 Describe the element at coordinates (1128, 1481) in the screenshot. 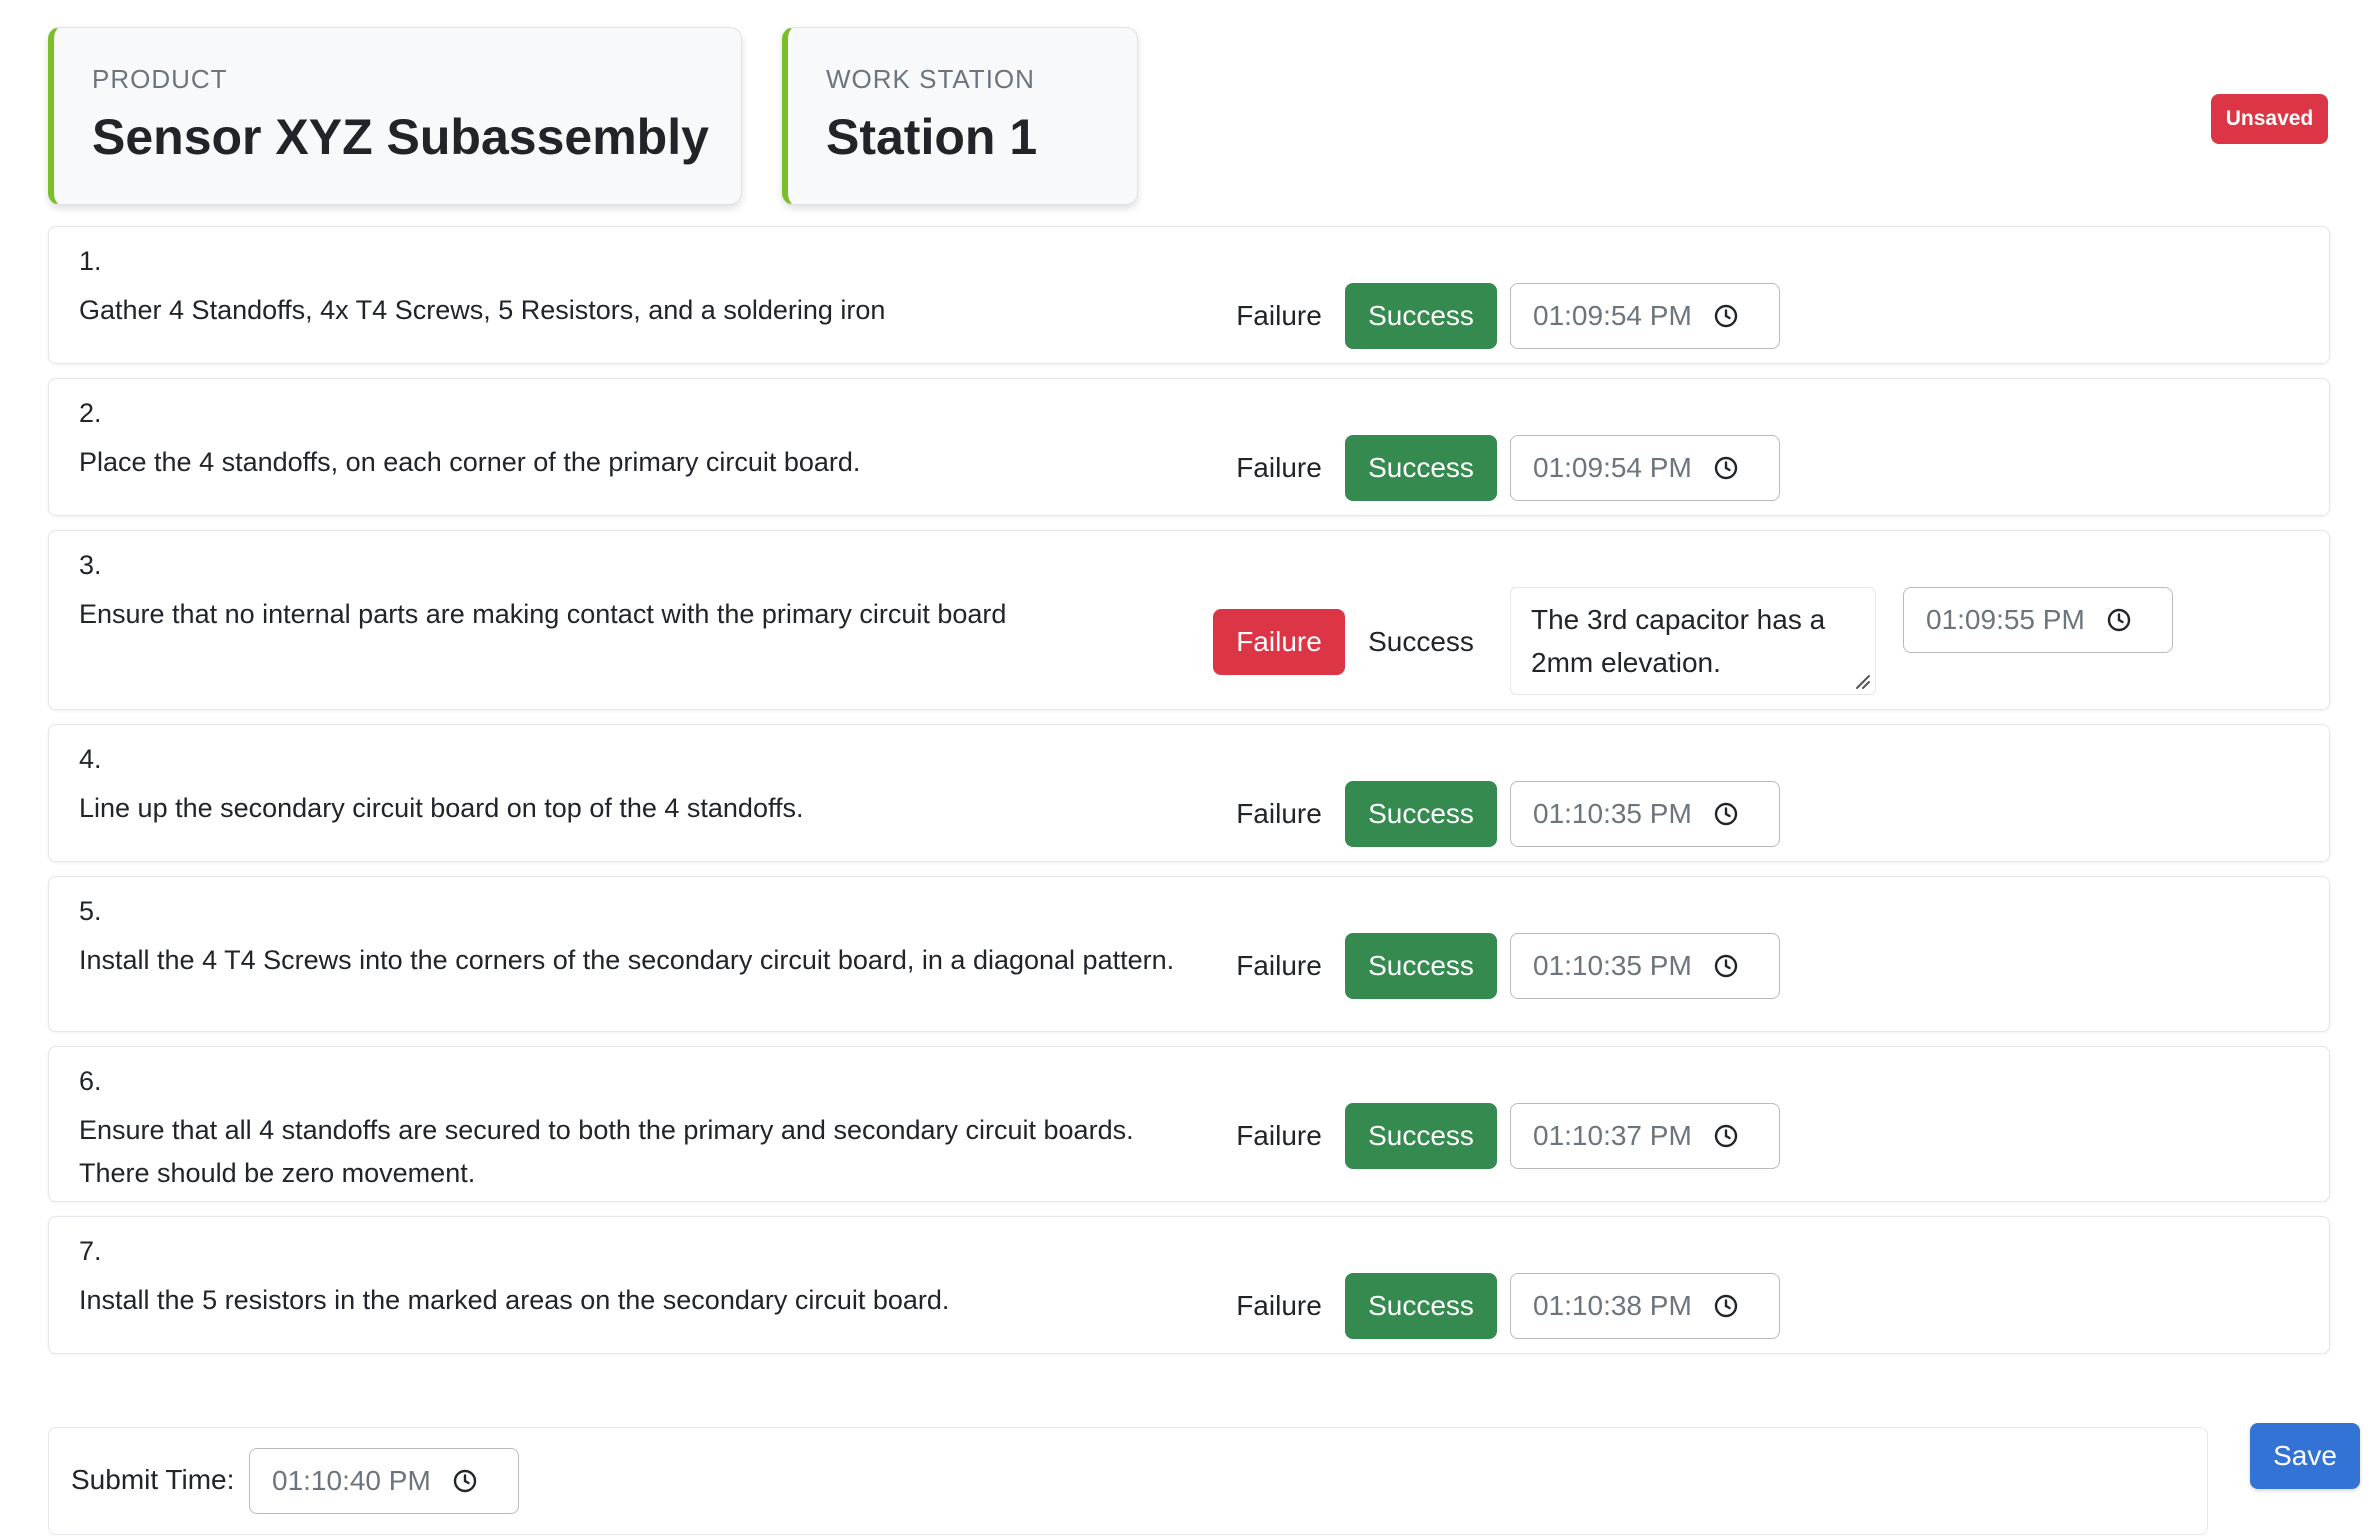

I see `submit-time-panel: Submit Time: 01:10:40 PM` at that location.